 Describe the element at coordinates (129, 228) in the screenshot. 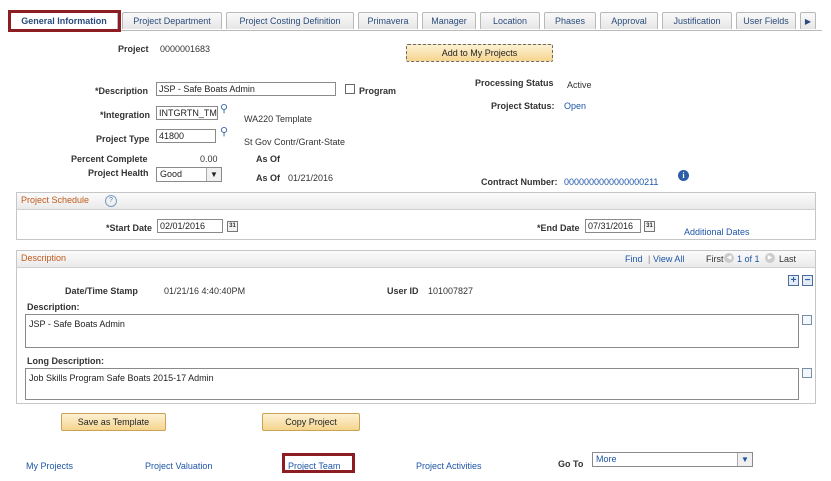

I see `start-date-label: *Start Date` at that location.